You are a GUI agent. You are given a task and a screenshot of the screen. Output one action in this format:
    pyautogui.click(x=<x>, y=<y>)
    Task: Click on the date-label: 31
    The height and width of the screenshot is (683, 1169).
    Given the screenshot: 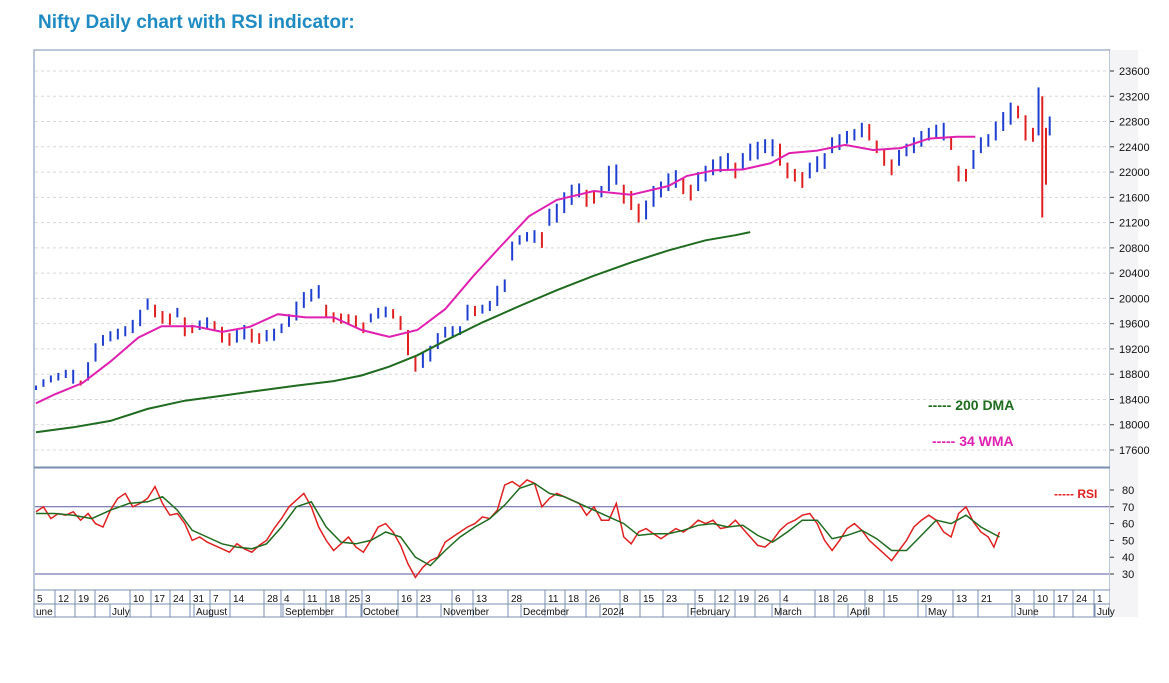 What is the action you would take?
    pyautogui.click(x=199, y=599)
    